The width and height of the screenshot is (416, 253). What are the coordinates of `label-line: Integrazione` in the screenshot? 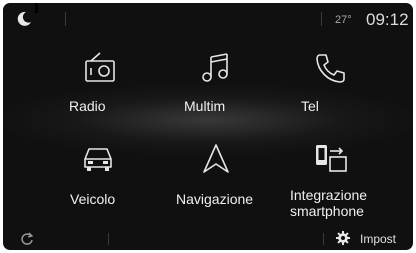 It's located at (329, 195).